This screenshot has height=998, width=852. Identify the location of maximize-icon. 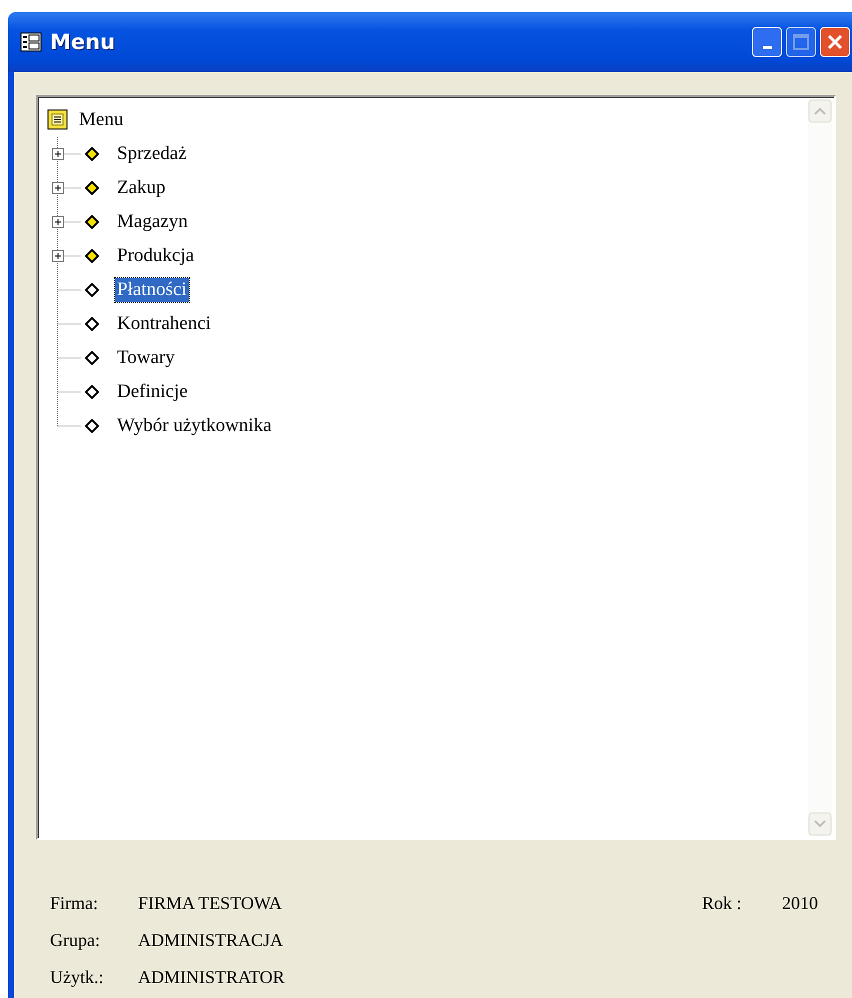
(801, 42).